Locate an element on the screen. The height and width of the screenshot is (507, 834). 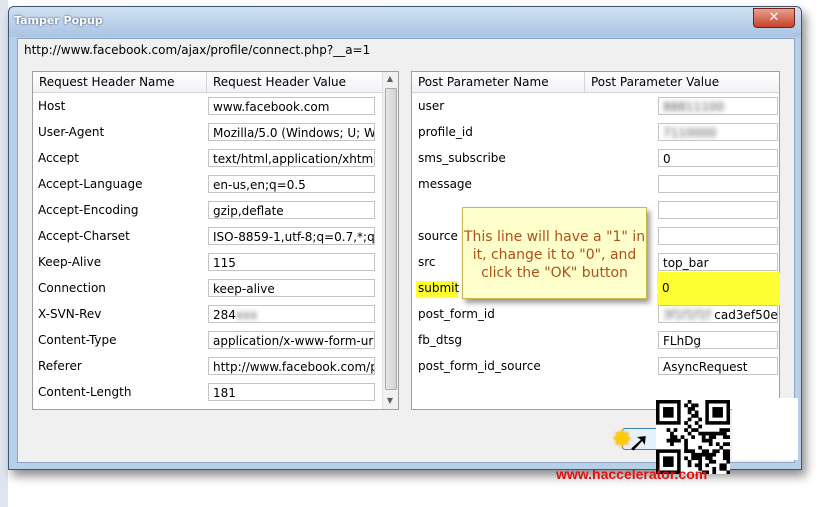
close-button: ✕ is located at coordinates (774, 18).